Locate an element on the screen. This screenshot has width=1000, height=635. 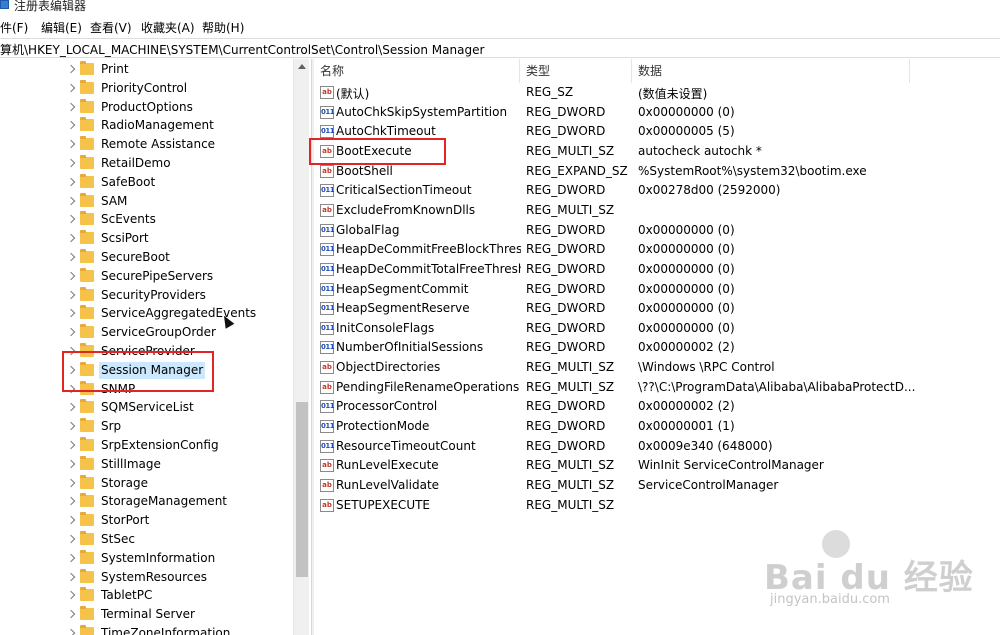
scroll-up-arrow-icon is located at coordinates (302, 66).